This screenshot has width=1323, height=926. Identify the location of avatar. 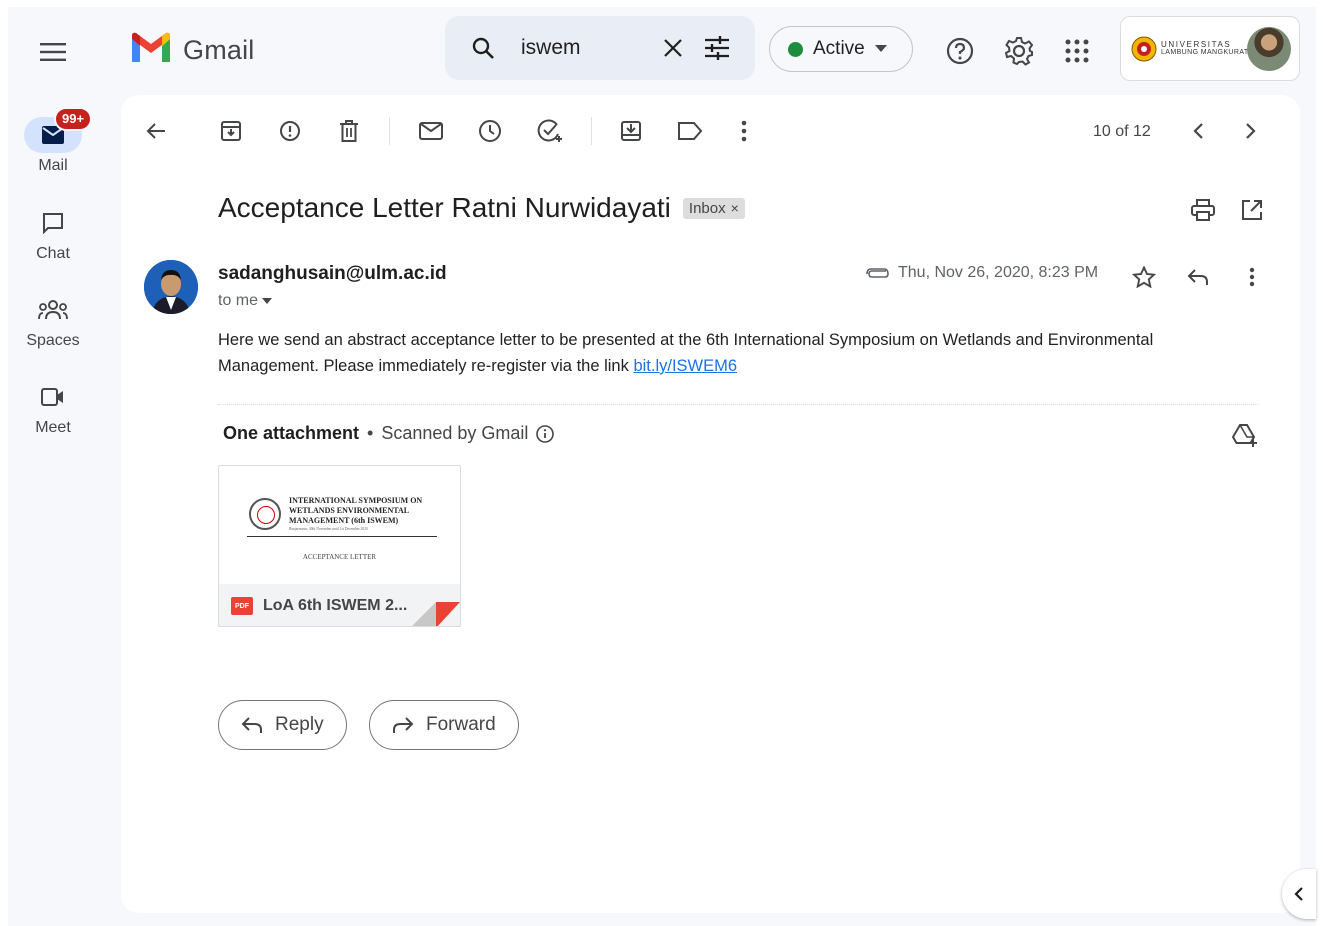
(1269, 49).